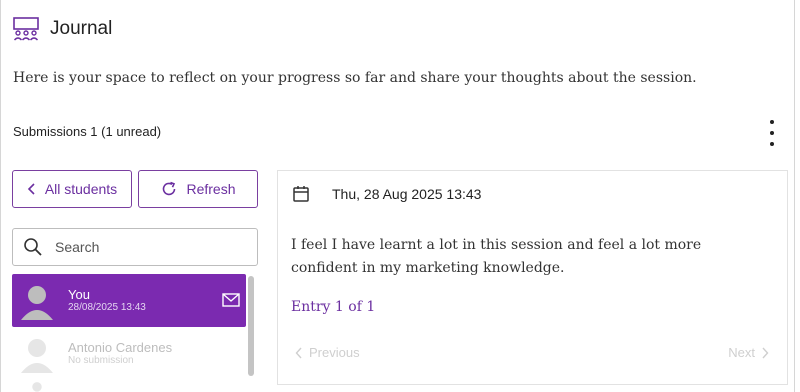 The image size is (800, 392). What do you see at coordinates (120, 347) in the screenshot?
I see `student-name: Antonio Cardenes` at bounding box center [120, 347].